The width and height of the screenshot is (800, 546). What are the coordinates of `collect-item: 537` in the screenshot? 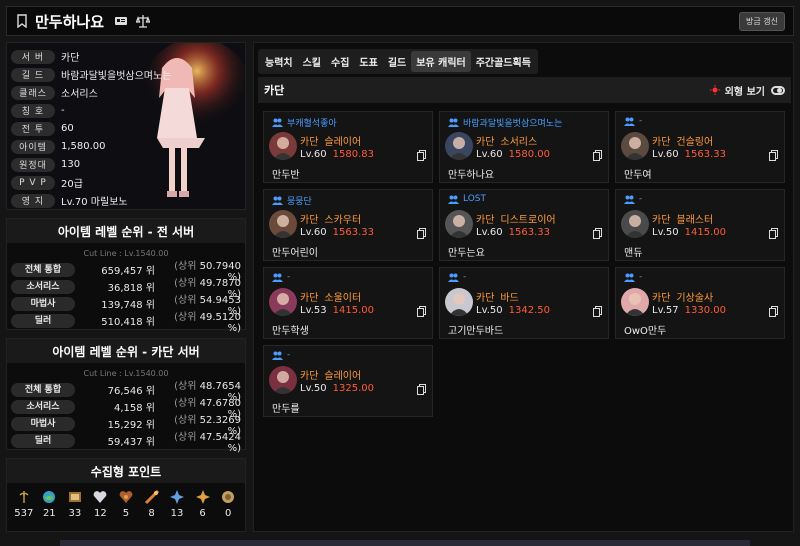 It's located at (24, 504).